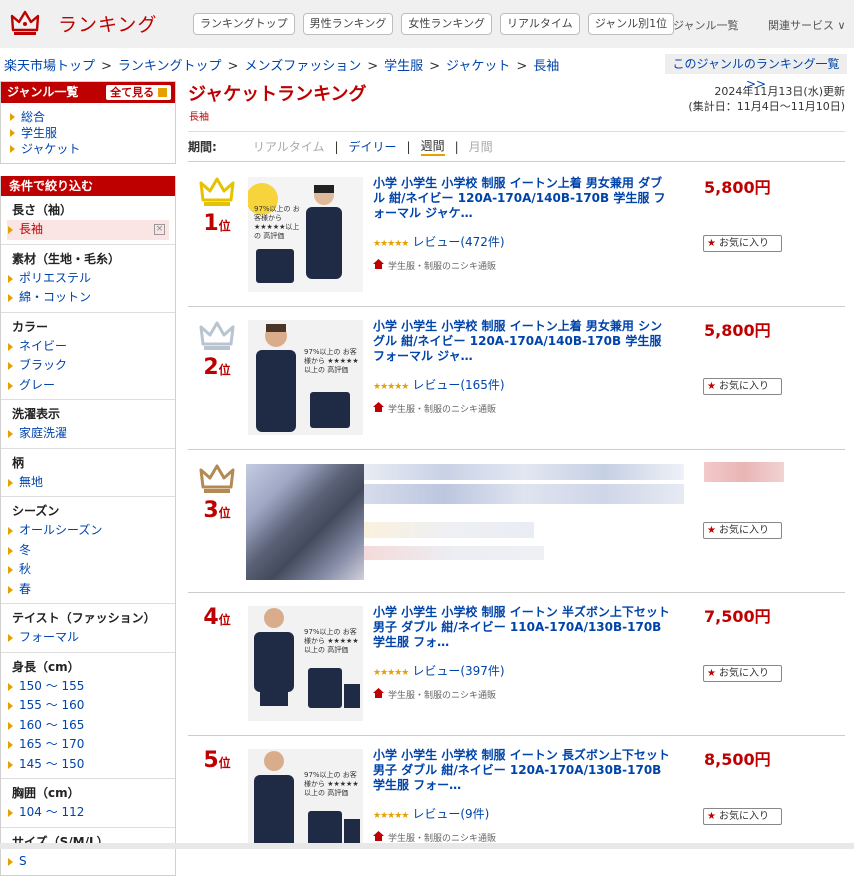 This screenshot has height=876, width=854. I want to click on rating: ★★★★★ レビュー(472件), so click(439, 241).